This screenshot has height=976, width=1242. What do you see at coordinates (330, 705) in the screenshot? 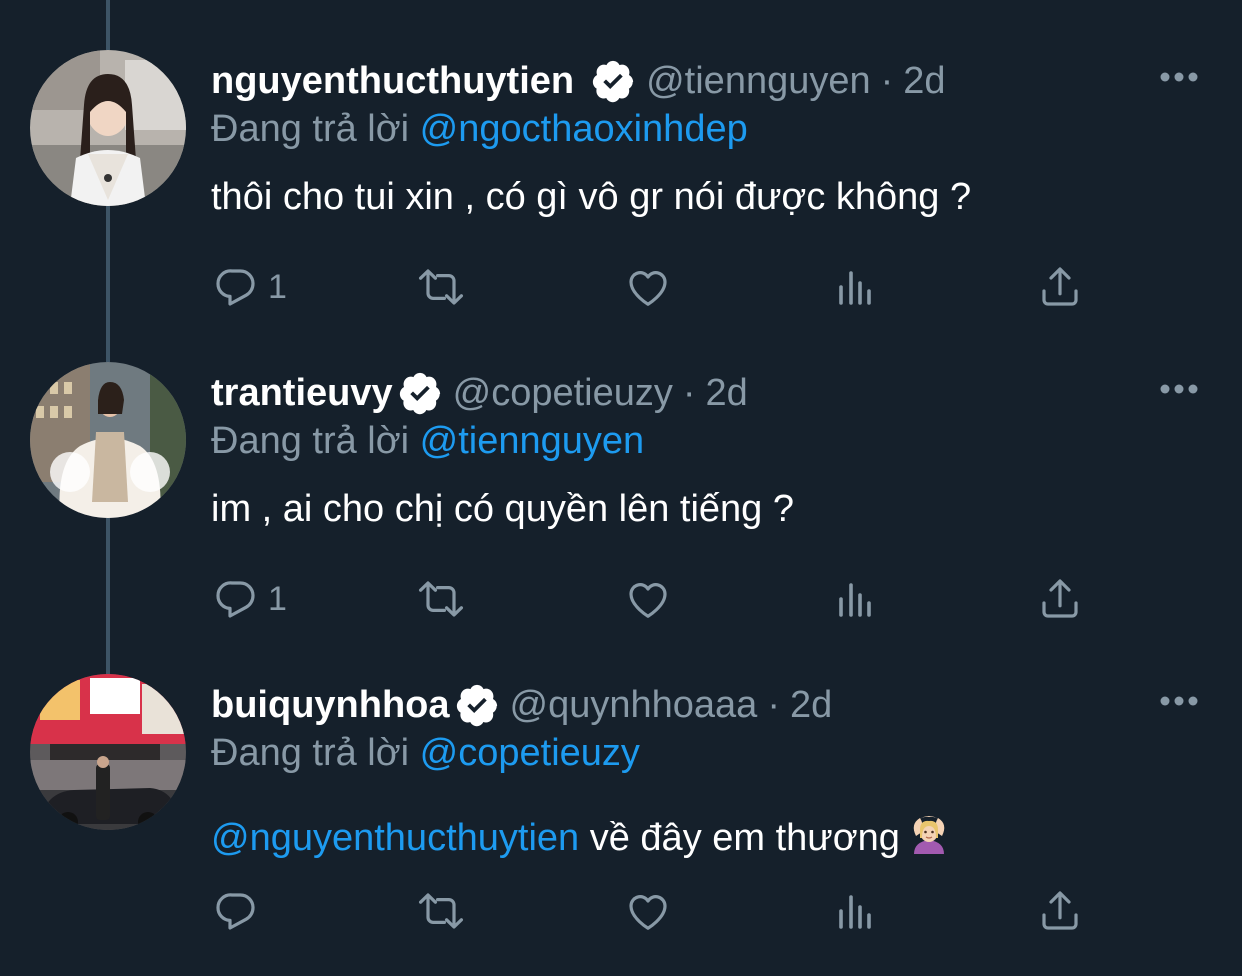
I see `display-name: buiquynhhoa` at bounding box center [330, 705].